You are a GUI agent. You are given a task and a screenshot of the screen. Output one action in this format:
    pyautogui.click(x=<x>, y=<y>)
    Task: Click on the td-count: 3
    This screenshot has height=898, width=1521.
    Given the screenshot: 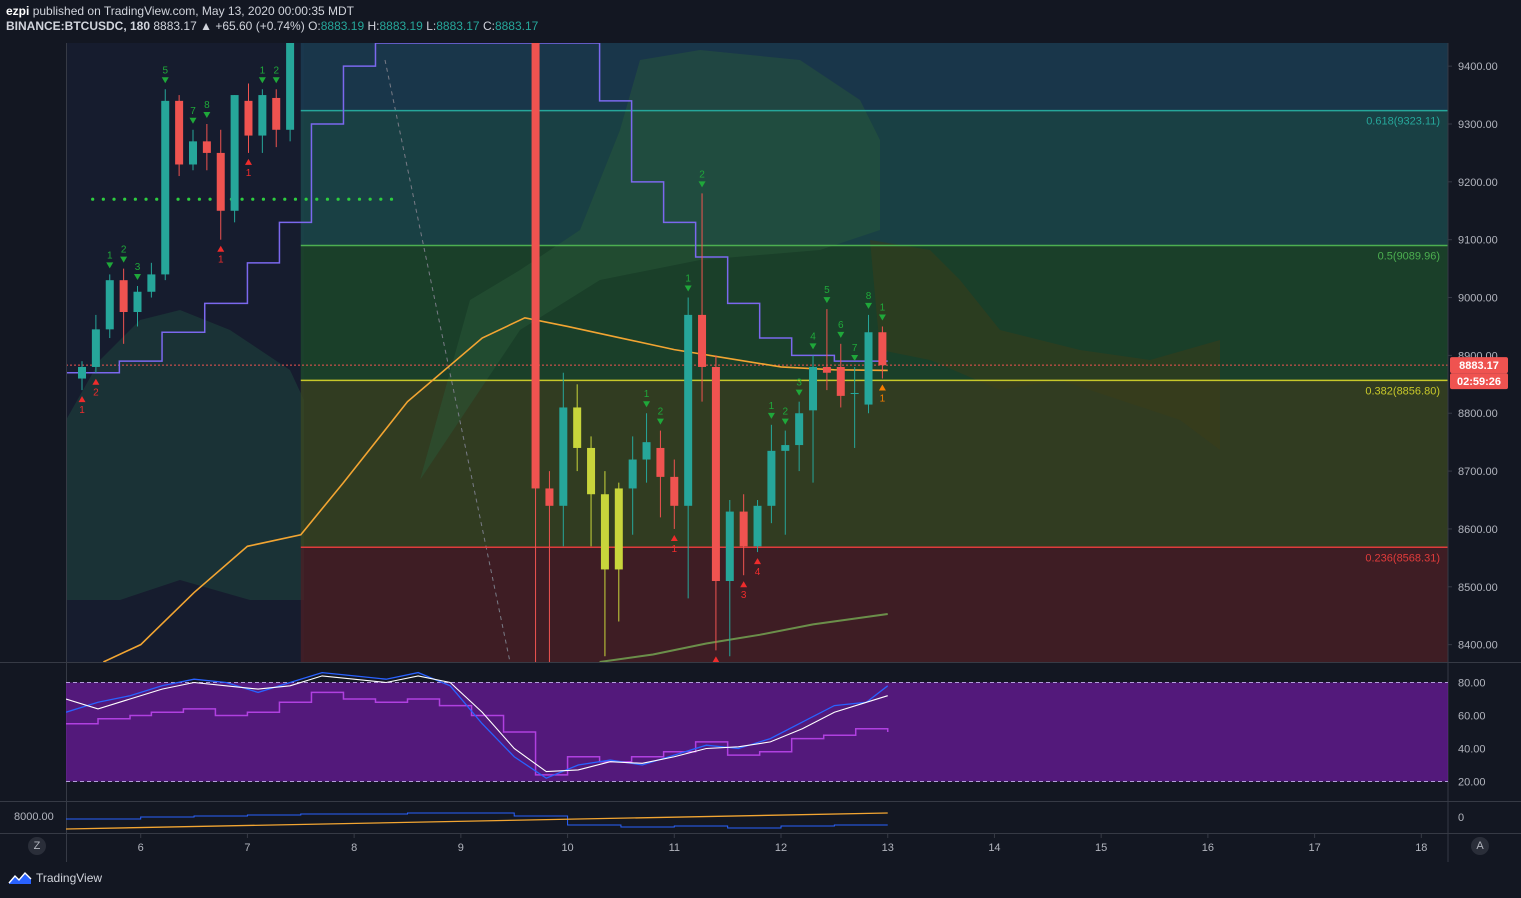 What is the action you would take?
    pyautogui.click(x=138, y=267)
    